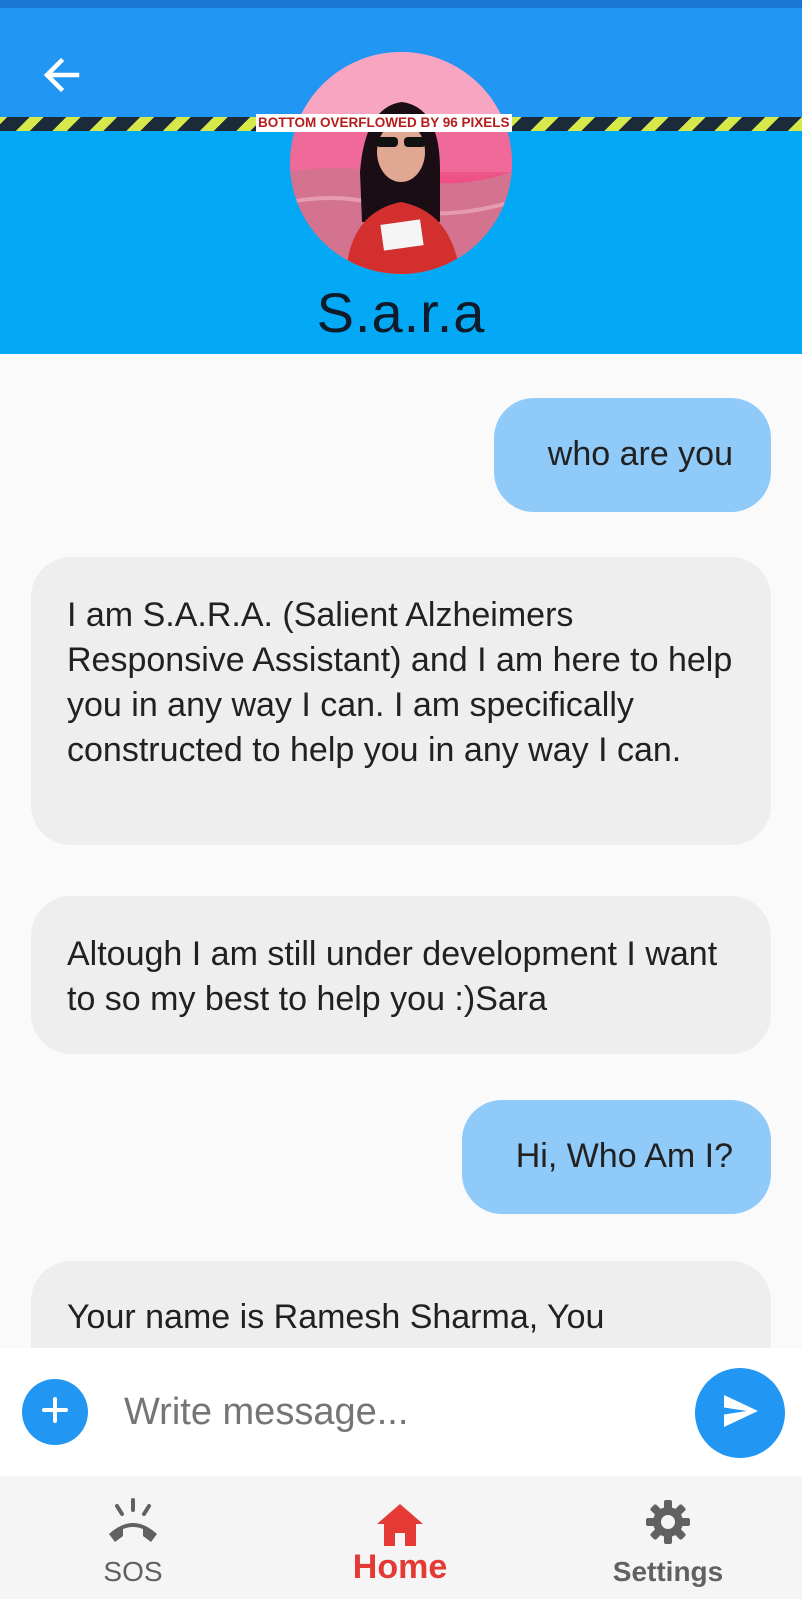  I want to click on message-bubble-user: who are you, so click(632, 455).